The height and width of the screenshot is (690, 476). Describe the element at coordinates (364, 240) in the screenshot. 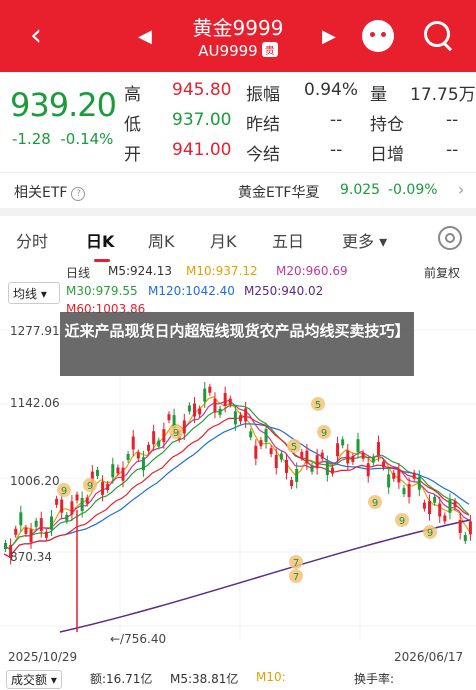

I see `tab-more: 更多 ▾` at that location.